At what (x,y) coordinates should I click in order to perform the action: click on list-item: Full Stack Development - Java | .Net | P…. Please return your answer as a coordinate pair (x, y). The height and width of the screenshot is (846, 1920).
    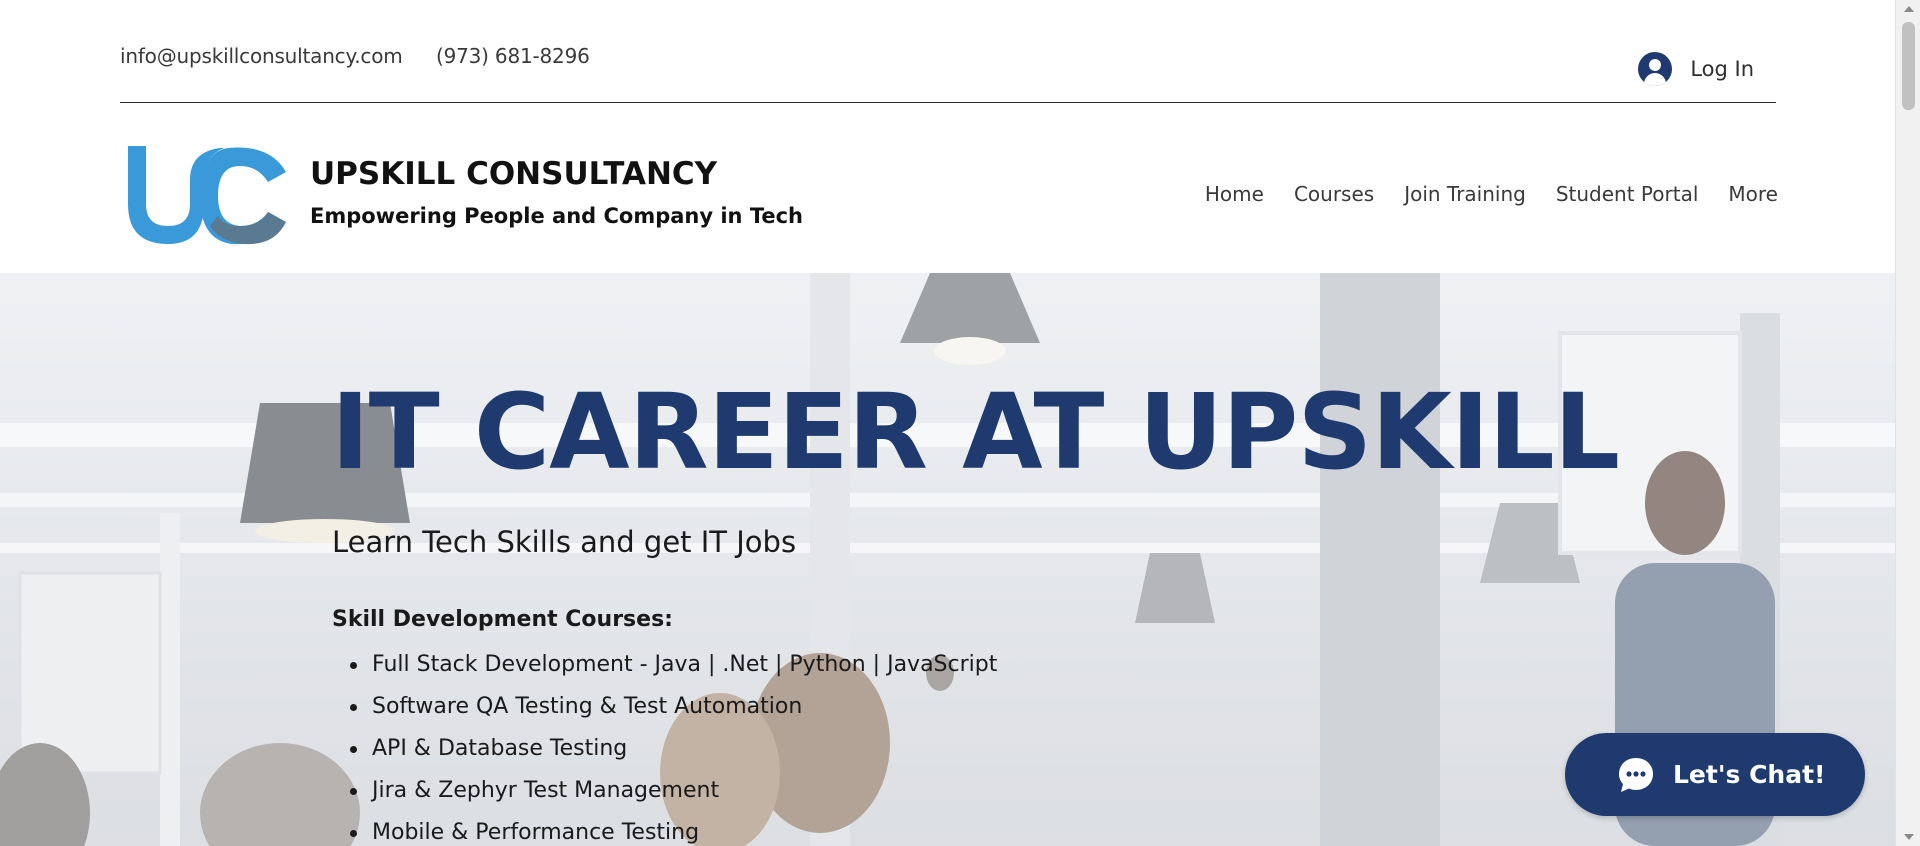
    Looking at the image, I should click on (673, 670).